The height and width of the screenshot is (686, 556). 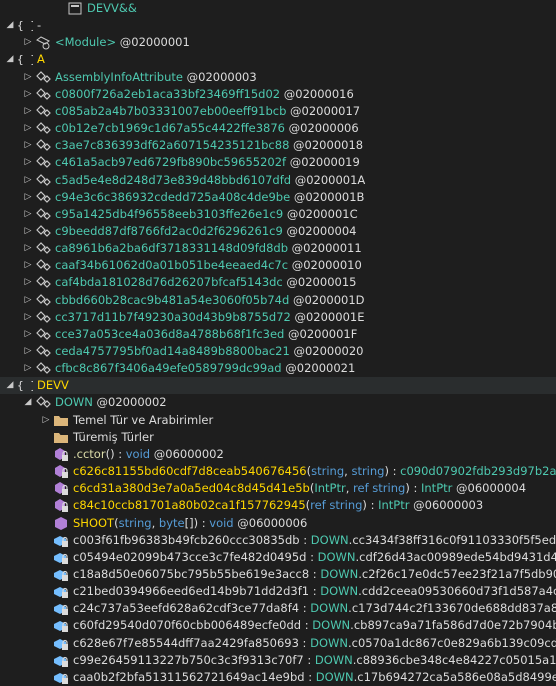 I want to click on label-part: void, so click(x=221, y=522).